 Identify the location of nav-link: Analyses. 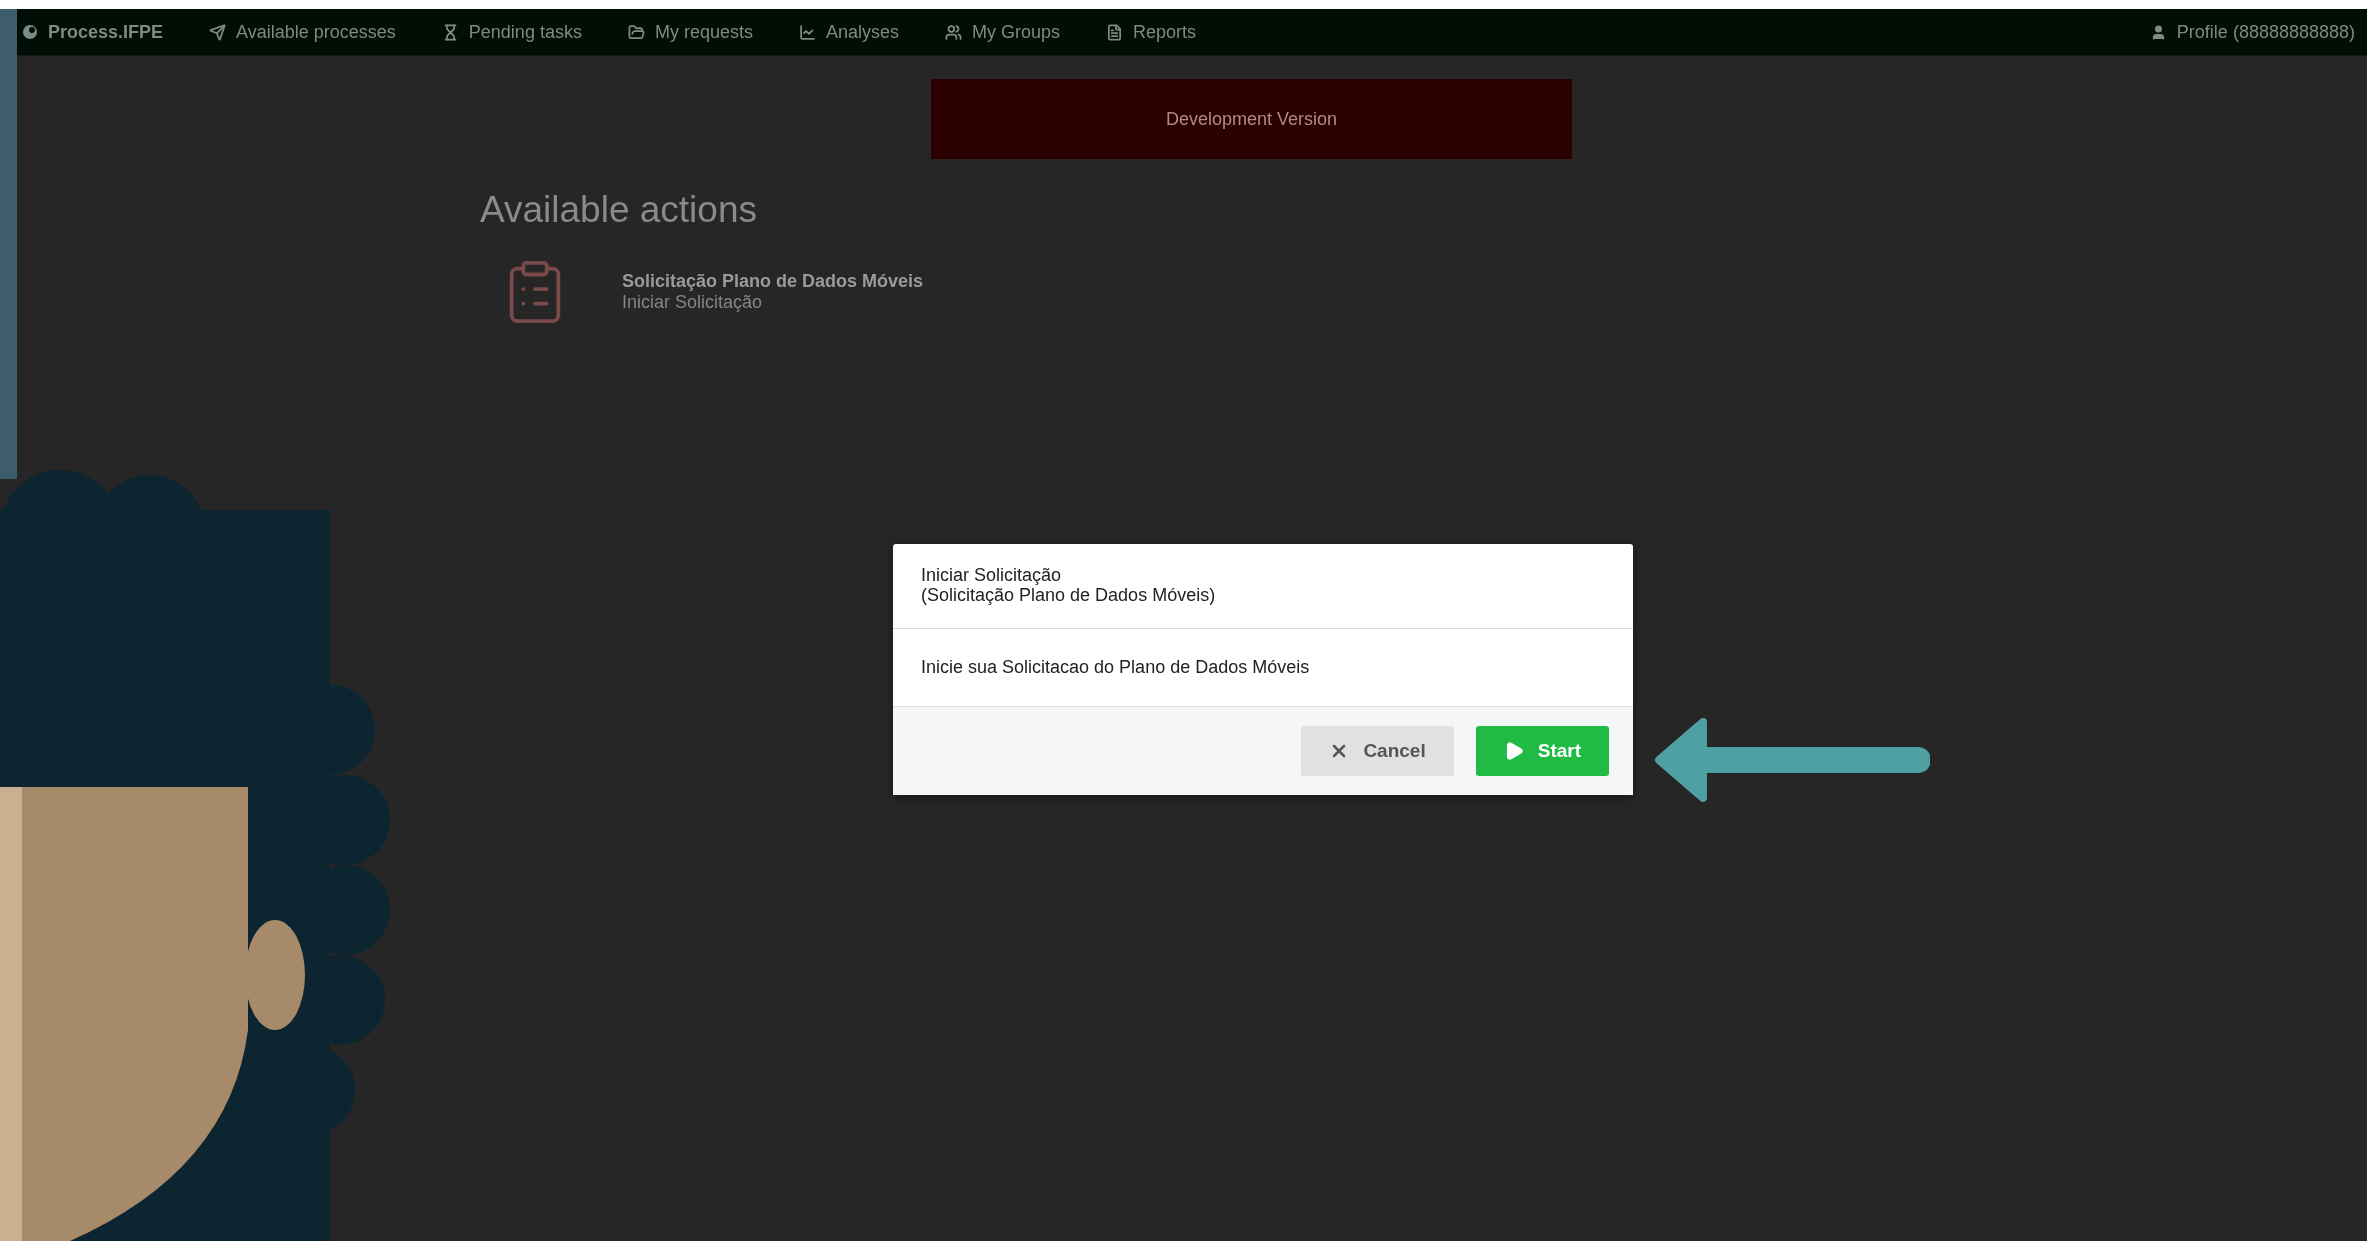
(848, 32).